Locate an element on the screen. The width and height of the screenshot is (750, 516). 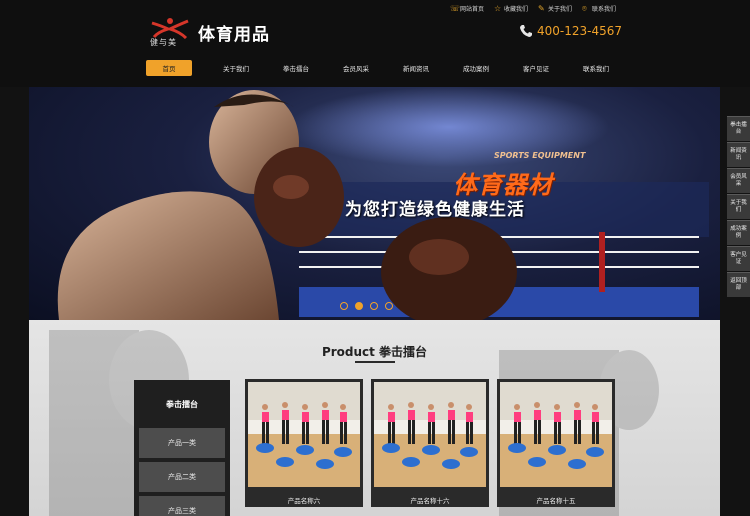
floating-side-menu: 拳击擂台 新闻资讯 会员风采 关于我们 成功案例 客户见证 返回顶部 is located at coordinates (738, 207).